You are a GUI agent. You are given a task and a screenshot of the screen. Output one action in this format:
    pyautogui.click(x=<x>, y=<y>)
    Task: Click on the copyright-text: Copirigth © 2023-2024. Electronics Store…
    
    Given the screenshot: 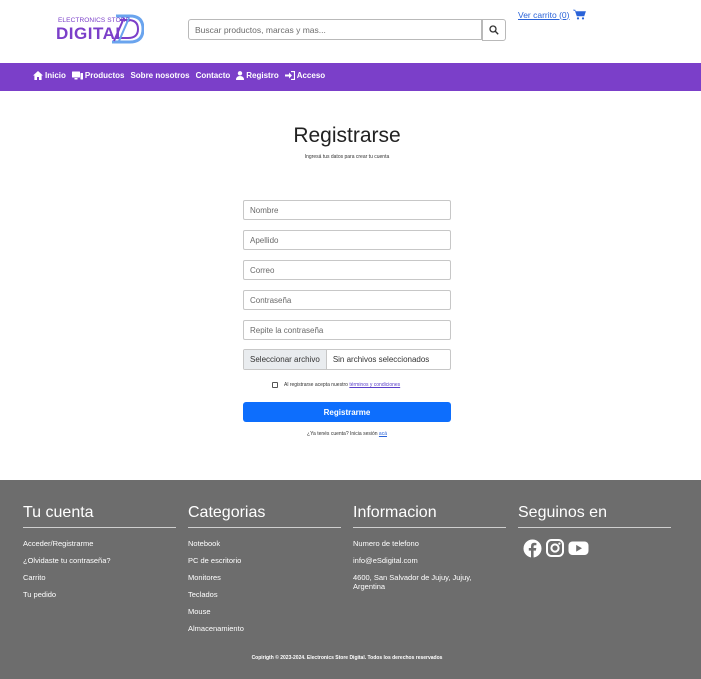 What is the action you would take?
    pyautogui.click(x=347, y=658)
    